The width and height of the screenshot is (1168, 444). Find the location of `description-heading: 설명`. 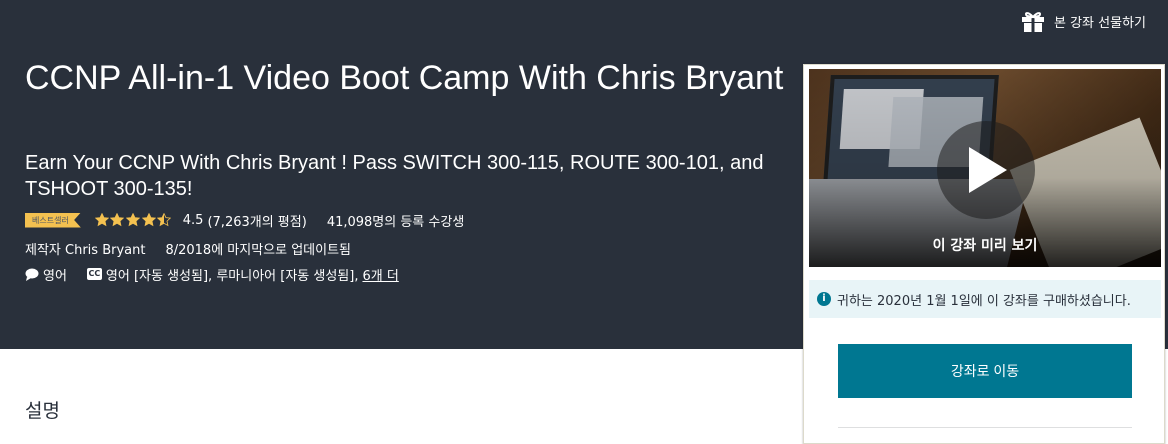

description-heading: 설명 is located at coordinates (42, 411).